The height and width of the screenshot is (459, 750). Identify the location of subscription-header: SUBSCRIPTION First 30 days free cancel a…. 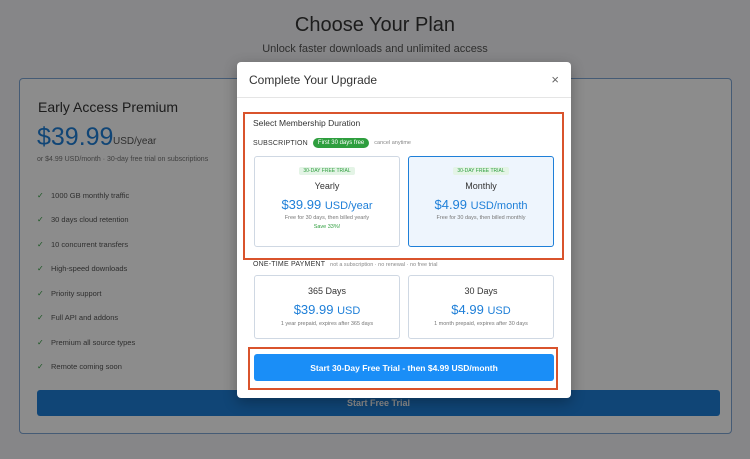
(332, 143).